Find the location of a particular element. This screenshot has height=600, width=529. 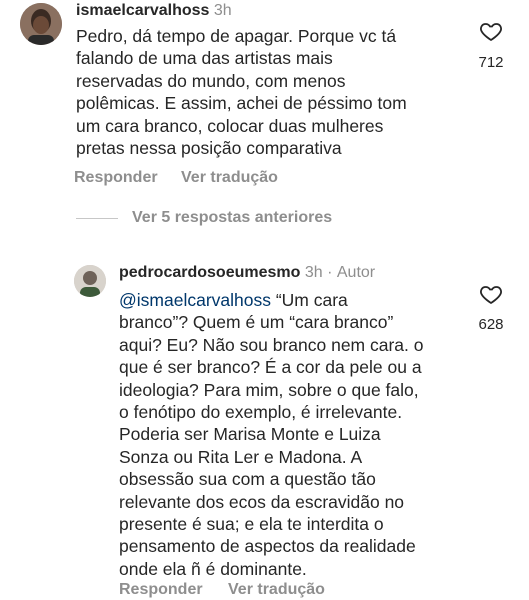

comment-line: presente é sua; e ela te interdita o is located at coordinates (251, 524).